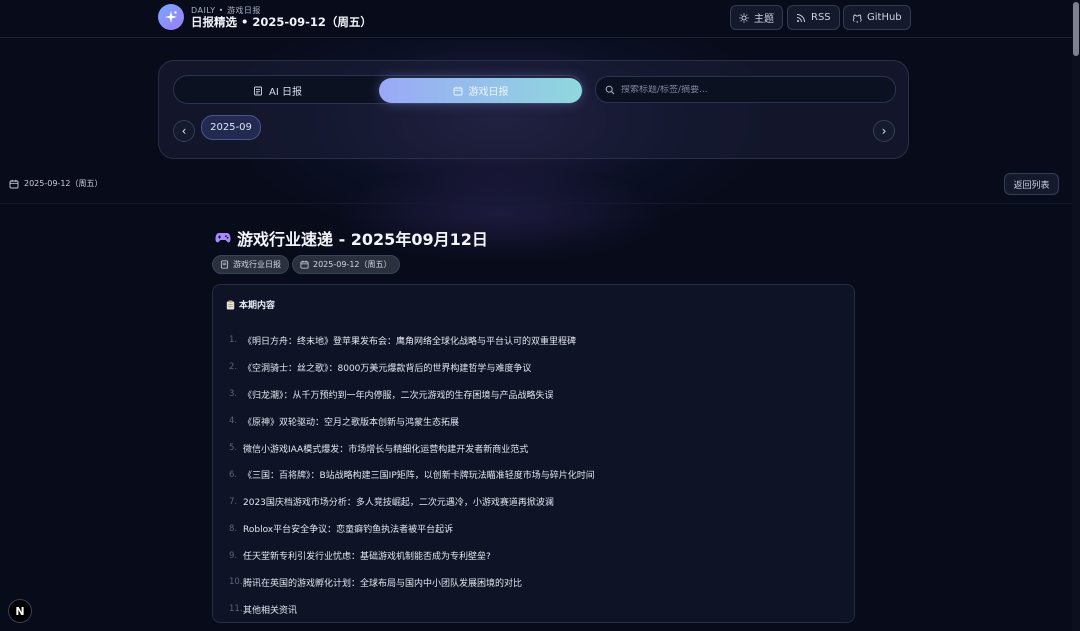 Image resolution: width=1080 pixels, height=631 pixels. I want to click on toc-item: 10. 腾讯在英国的游戏孵化计划：全球布局与国内中小团队发展困境的对比, so click(412, 582).